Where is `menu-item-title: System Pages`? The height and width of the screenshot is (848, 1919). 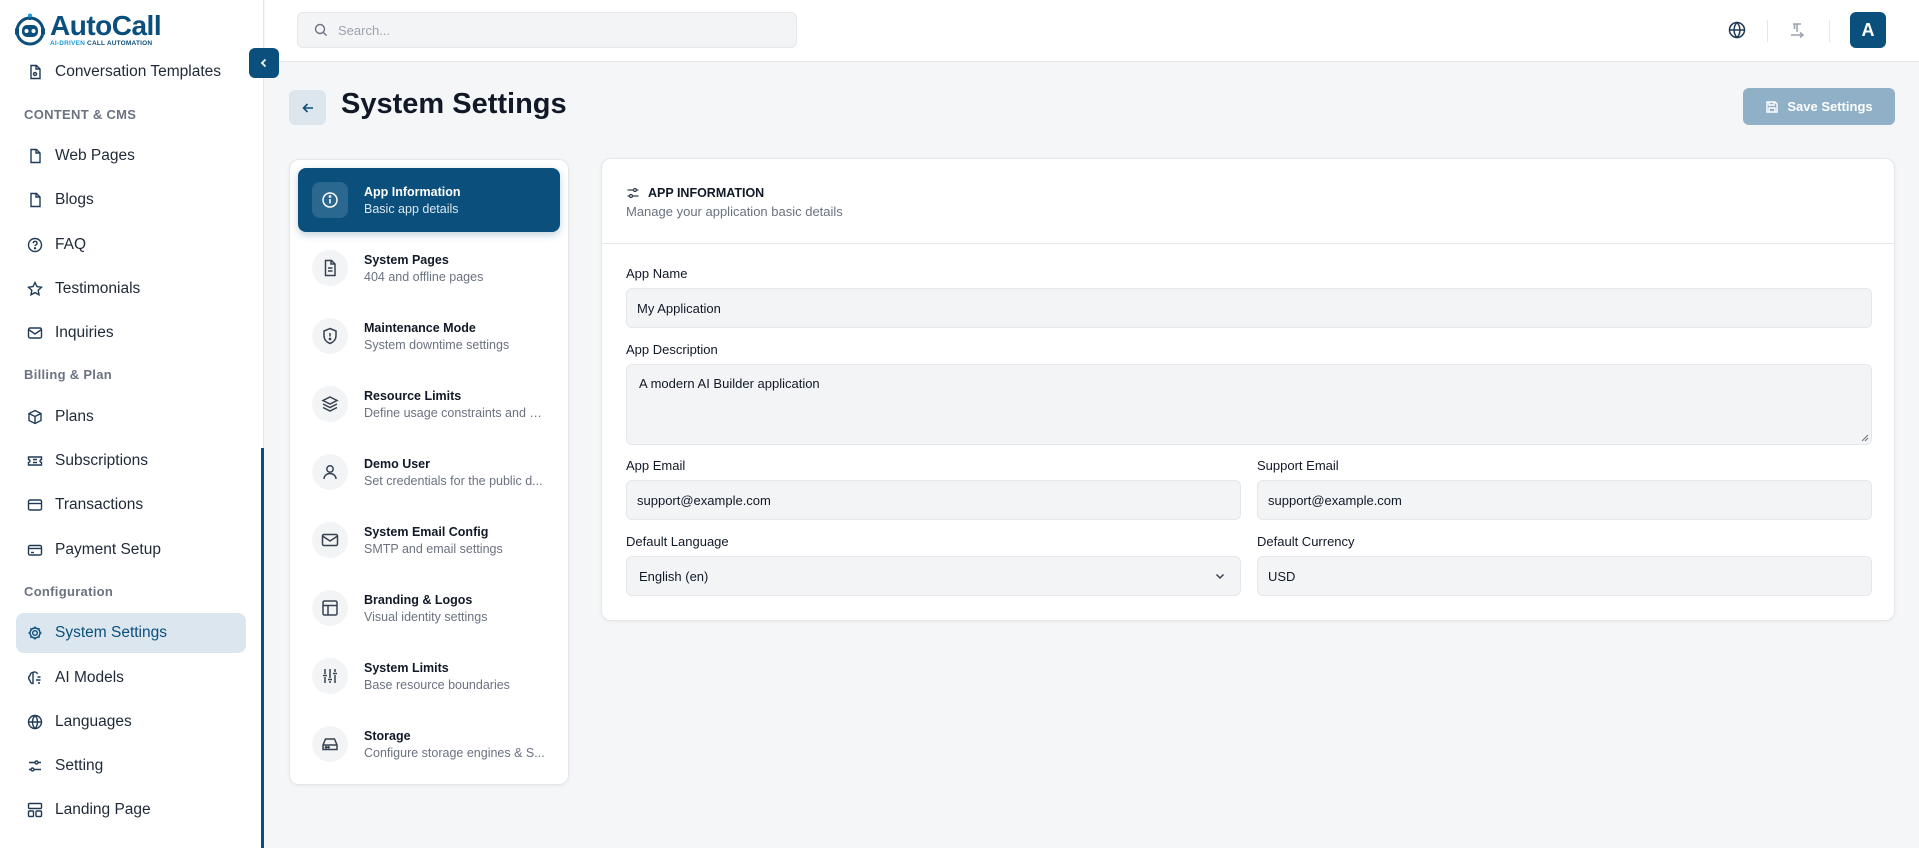
menu-item-title: System Pages is located at coordinates (406, 259).